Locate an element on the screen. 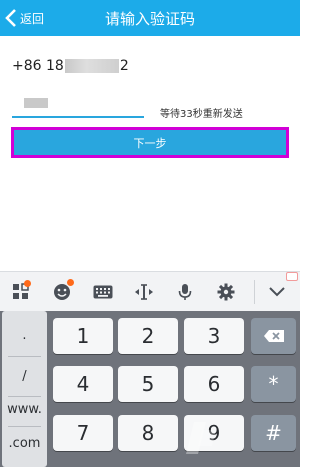  back-label: 返回 is located at coordinates (32, 18).